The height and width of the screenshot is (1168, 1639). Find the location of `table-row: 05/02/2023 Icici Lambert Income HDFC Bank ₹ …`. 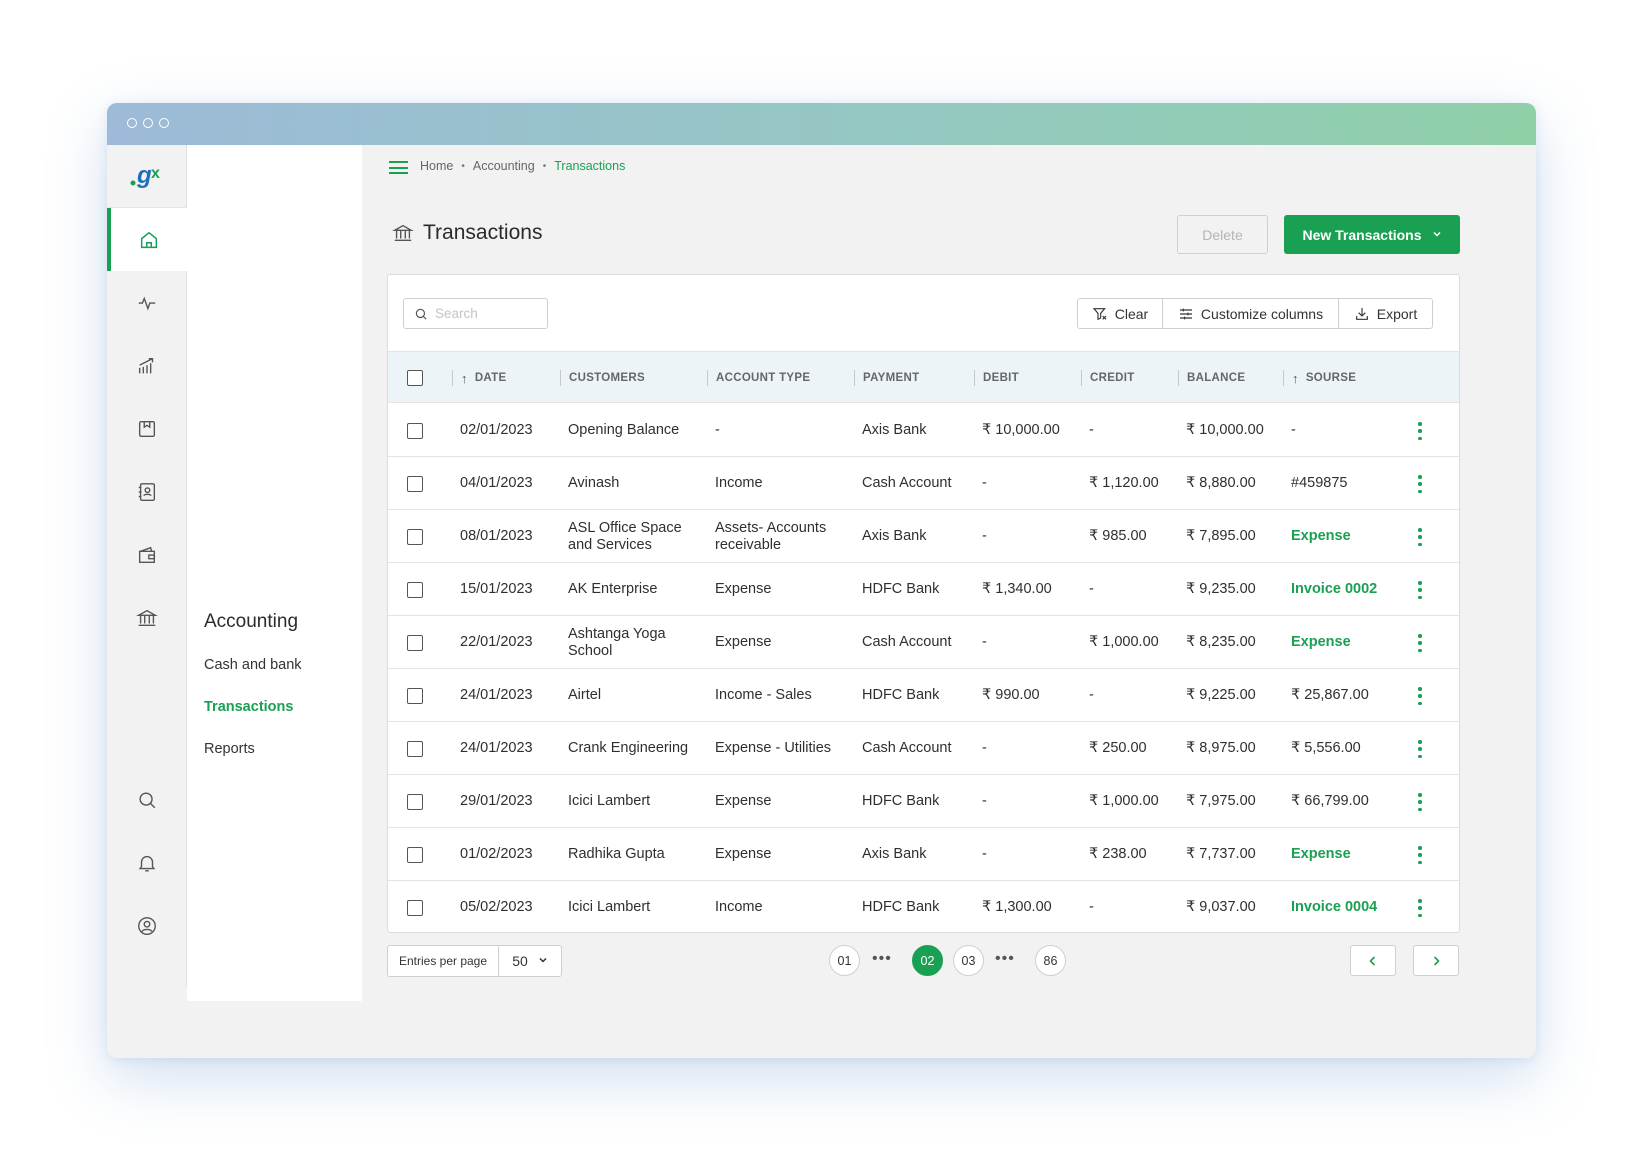

table-row: 05/02/2023 Icici Lambert Income HDFC Bank ₹ … is located at coordinates (923, 906).